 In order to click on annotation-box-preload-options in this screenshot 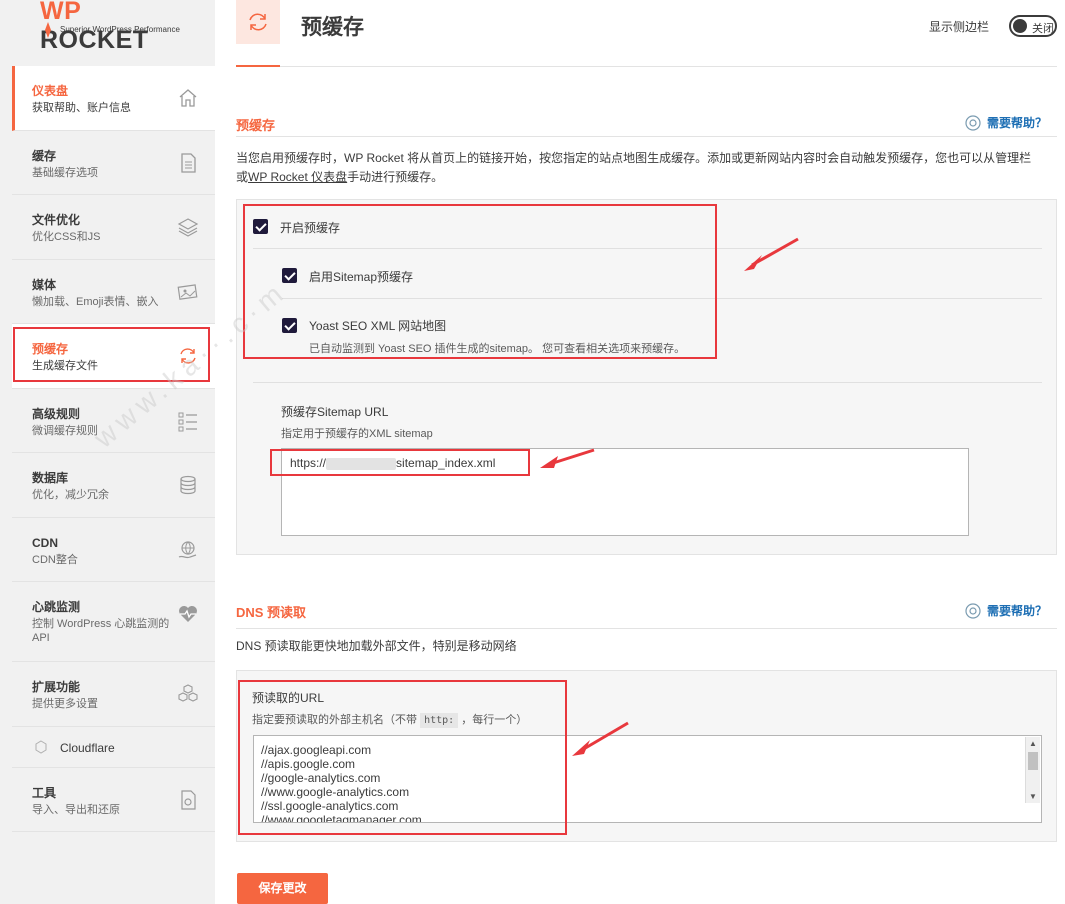, I will do `click(480, 281)`.